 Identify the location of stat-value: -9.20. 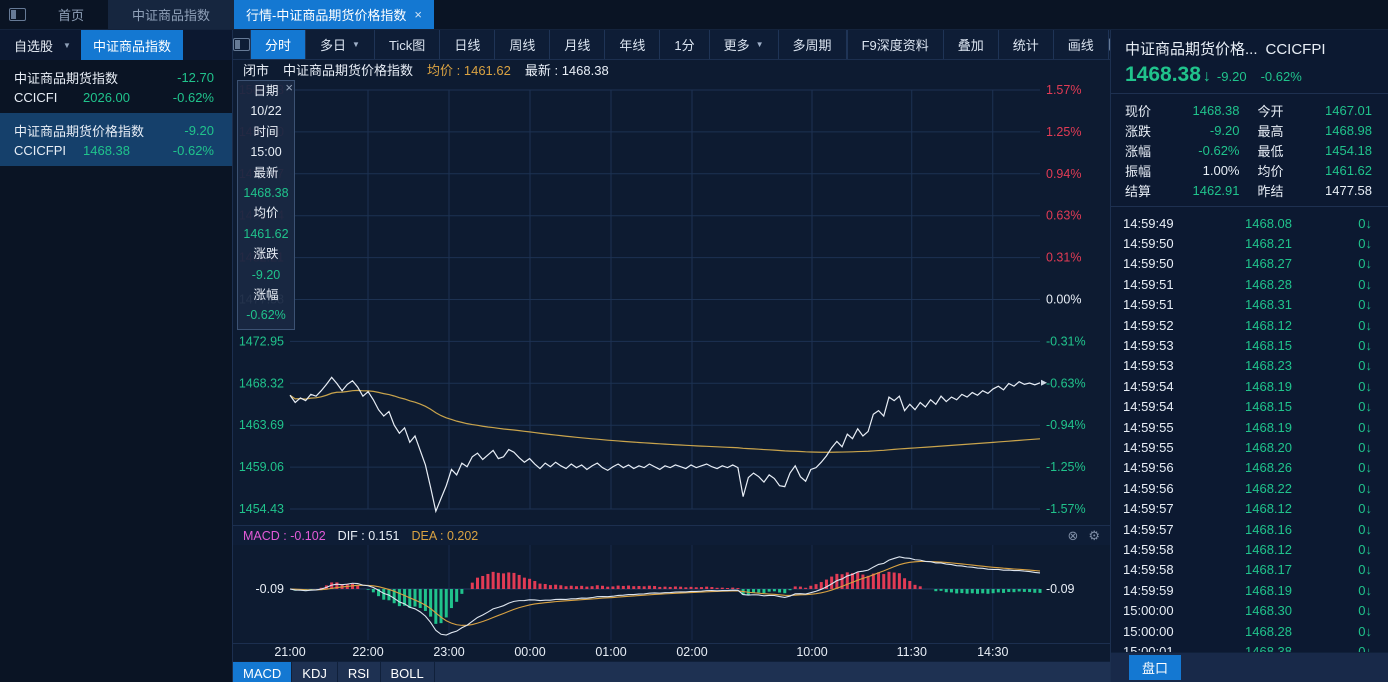
(1224, 130).